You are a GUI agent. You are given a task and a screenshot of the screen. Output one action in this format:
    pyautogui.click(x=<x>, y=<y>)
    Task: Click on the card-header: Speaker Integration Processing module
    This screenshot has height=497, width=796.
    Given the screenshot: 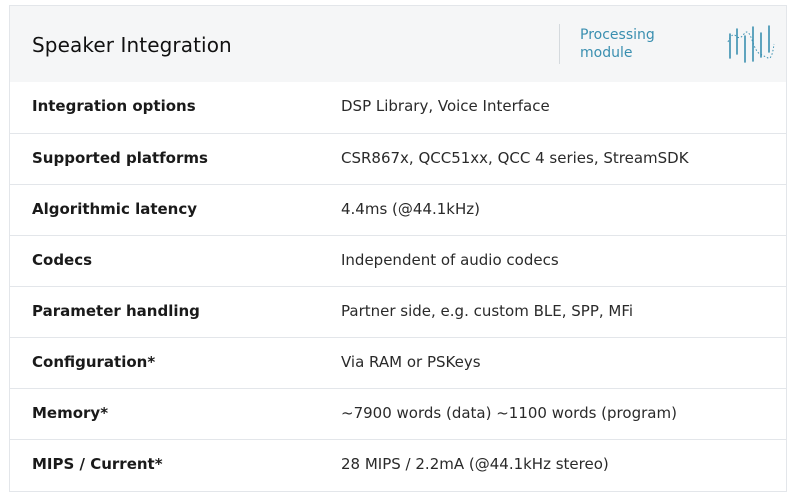 What is the action you would take?
    pyautogui.click(x=398, y=44)
    